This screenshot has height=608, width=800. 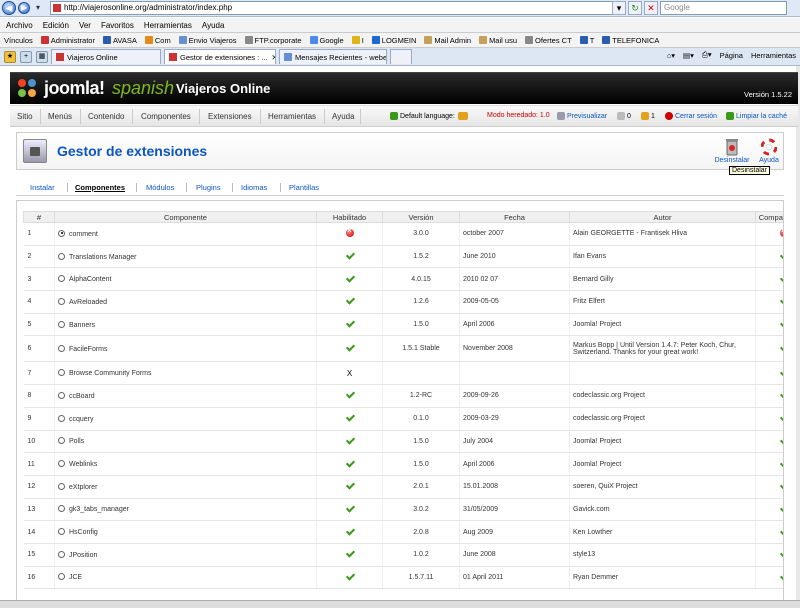 I want to click on page-title: Gestor de extensiones, so click(x=132, y=151).